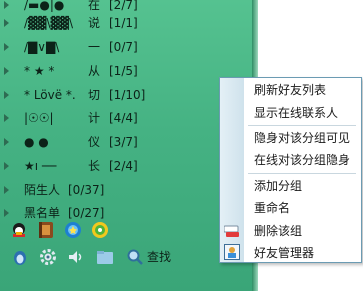 The height and width of the screenshot is (291, 363). I want to click on contact-group-row: ★ı ── 长 [2/4], so click(126, 166).